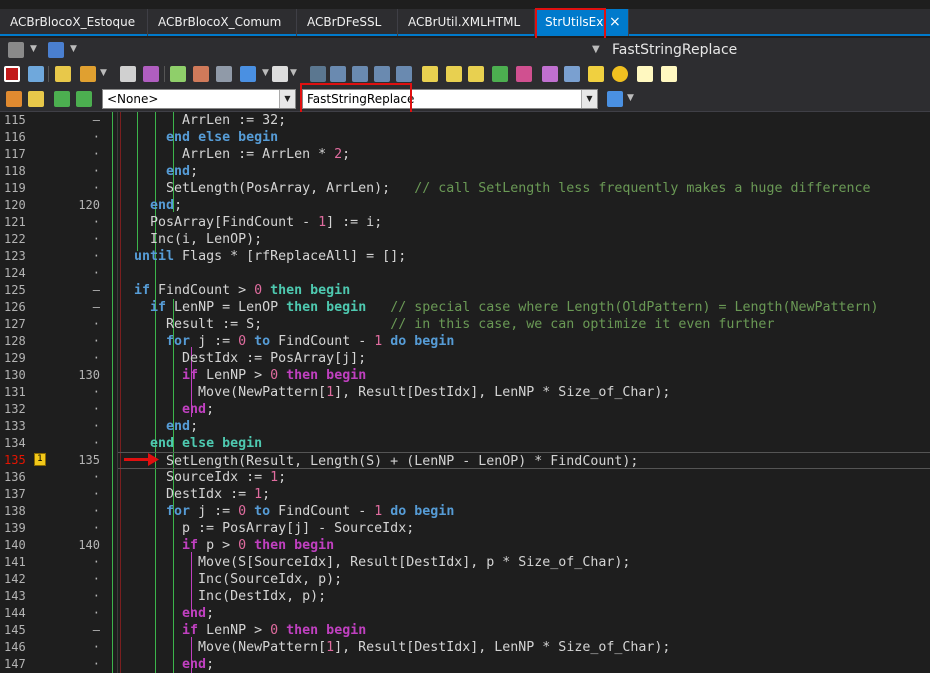  What do you see at coordinates (450, 99) in the screenshot?
I see `method-combo: FastStringReplace ▼` at bounding box center [450, 99].